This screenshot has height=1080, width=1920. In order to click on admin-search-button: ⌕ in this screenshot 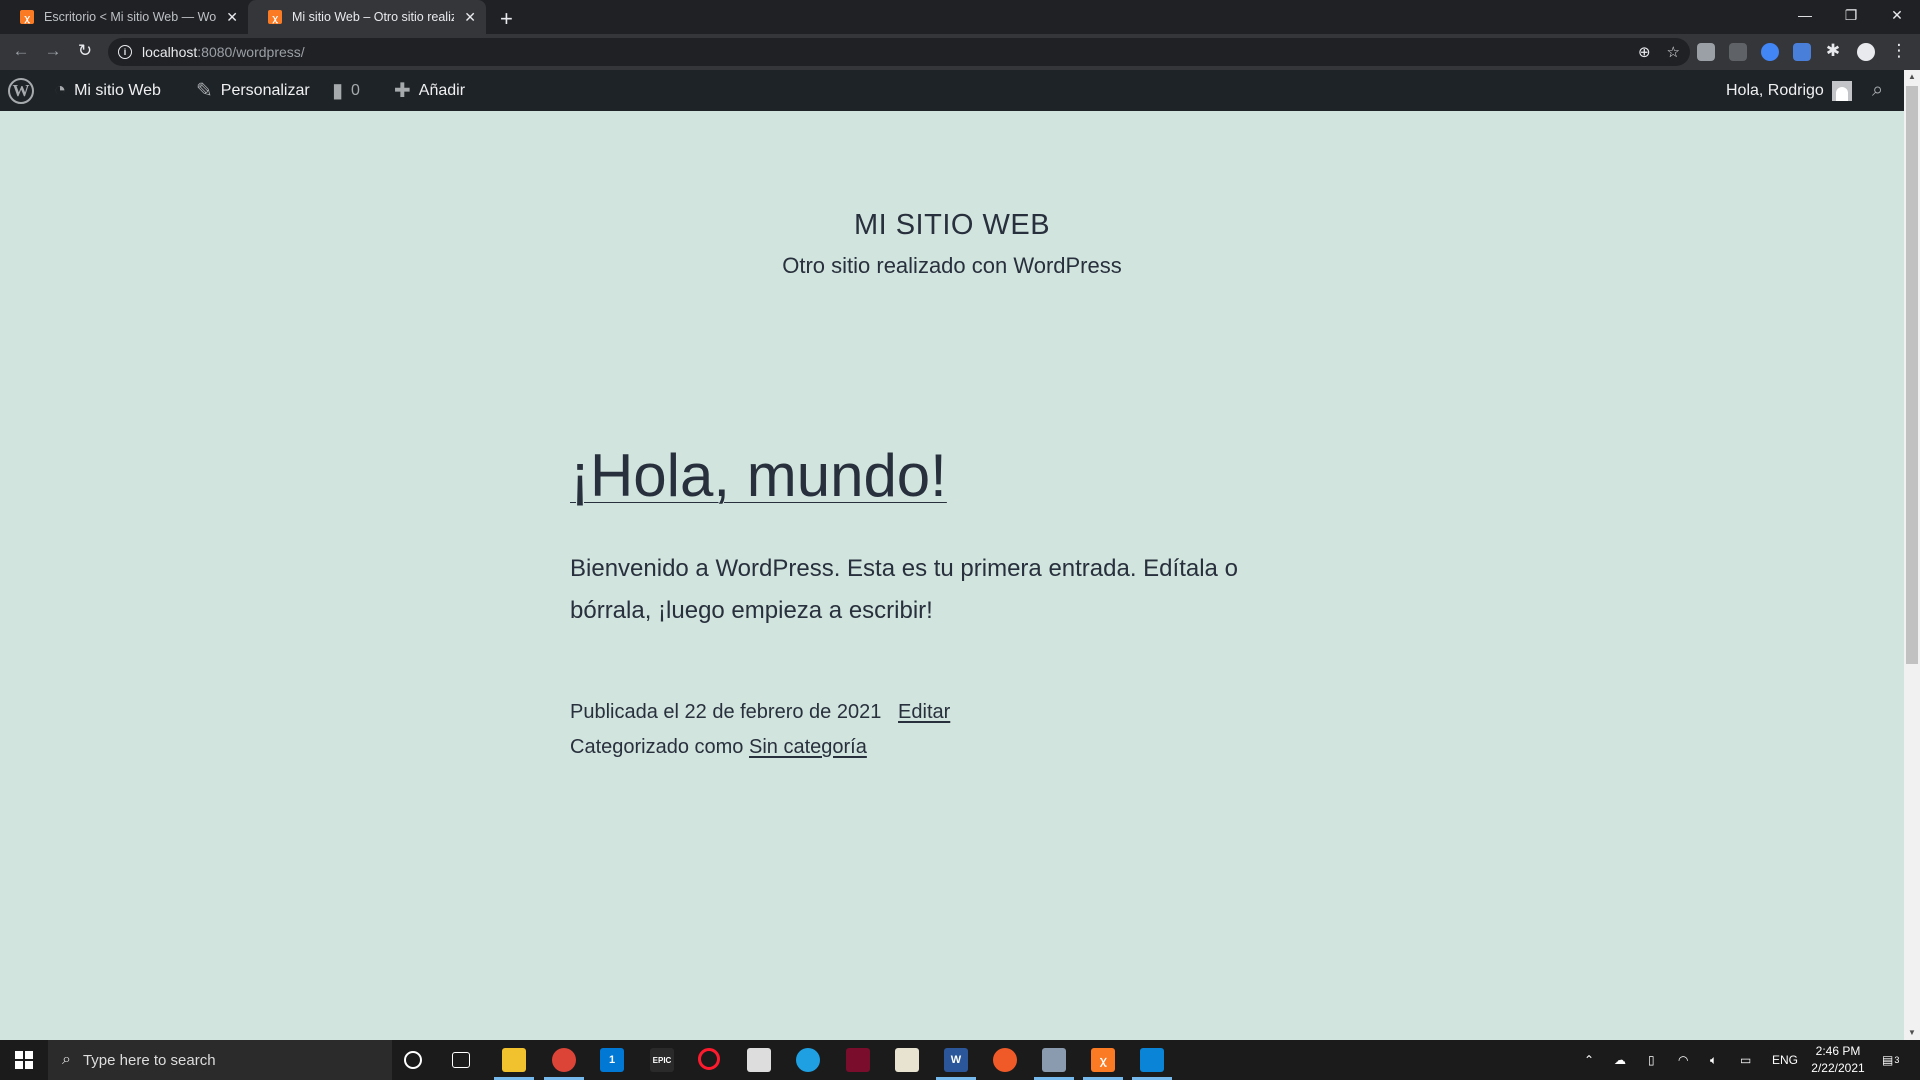, I will do `click(1877, 90)`.